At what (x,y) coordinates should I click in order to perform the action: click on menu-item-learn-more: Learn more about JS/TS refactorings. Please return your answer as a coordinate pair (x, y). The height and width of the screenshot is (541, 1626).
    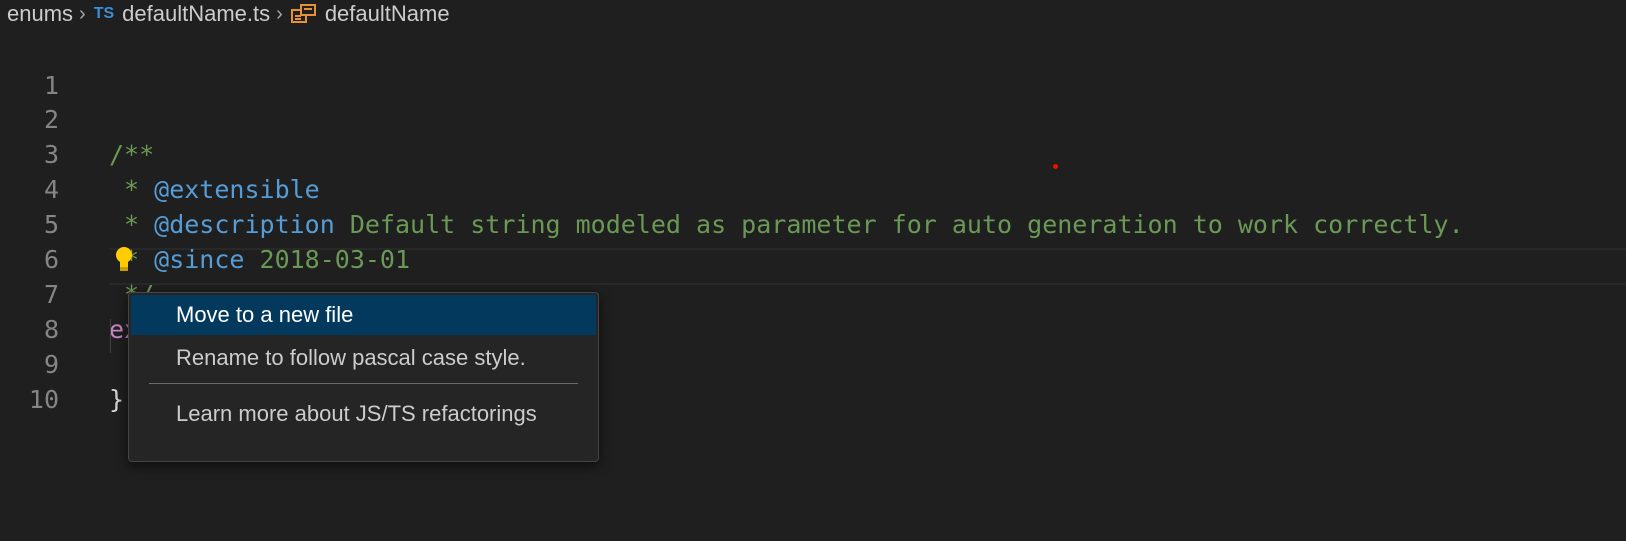
    Looking at the image, I should click on (363, 414).